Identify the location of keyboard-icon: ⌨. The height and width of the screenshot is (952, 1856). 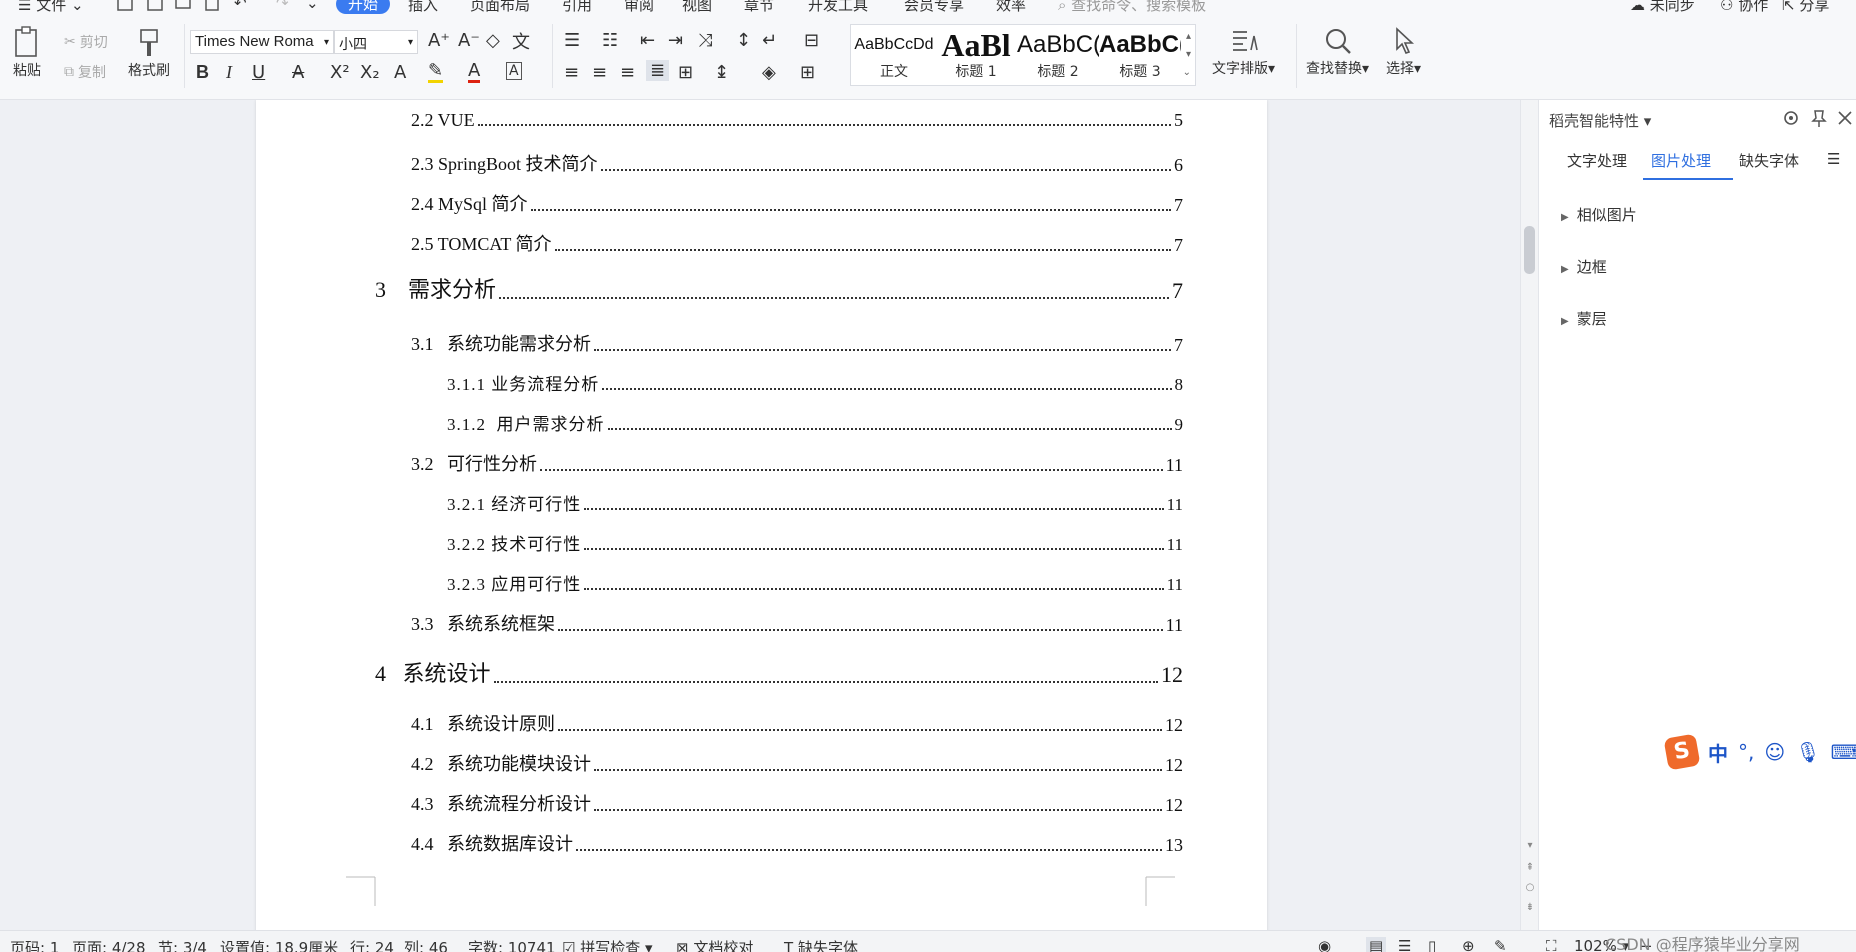
(1843, 752).